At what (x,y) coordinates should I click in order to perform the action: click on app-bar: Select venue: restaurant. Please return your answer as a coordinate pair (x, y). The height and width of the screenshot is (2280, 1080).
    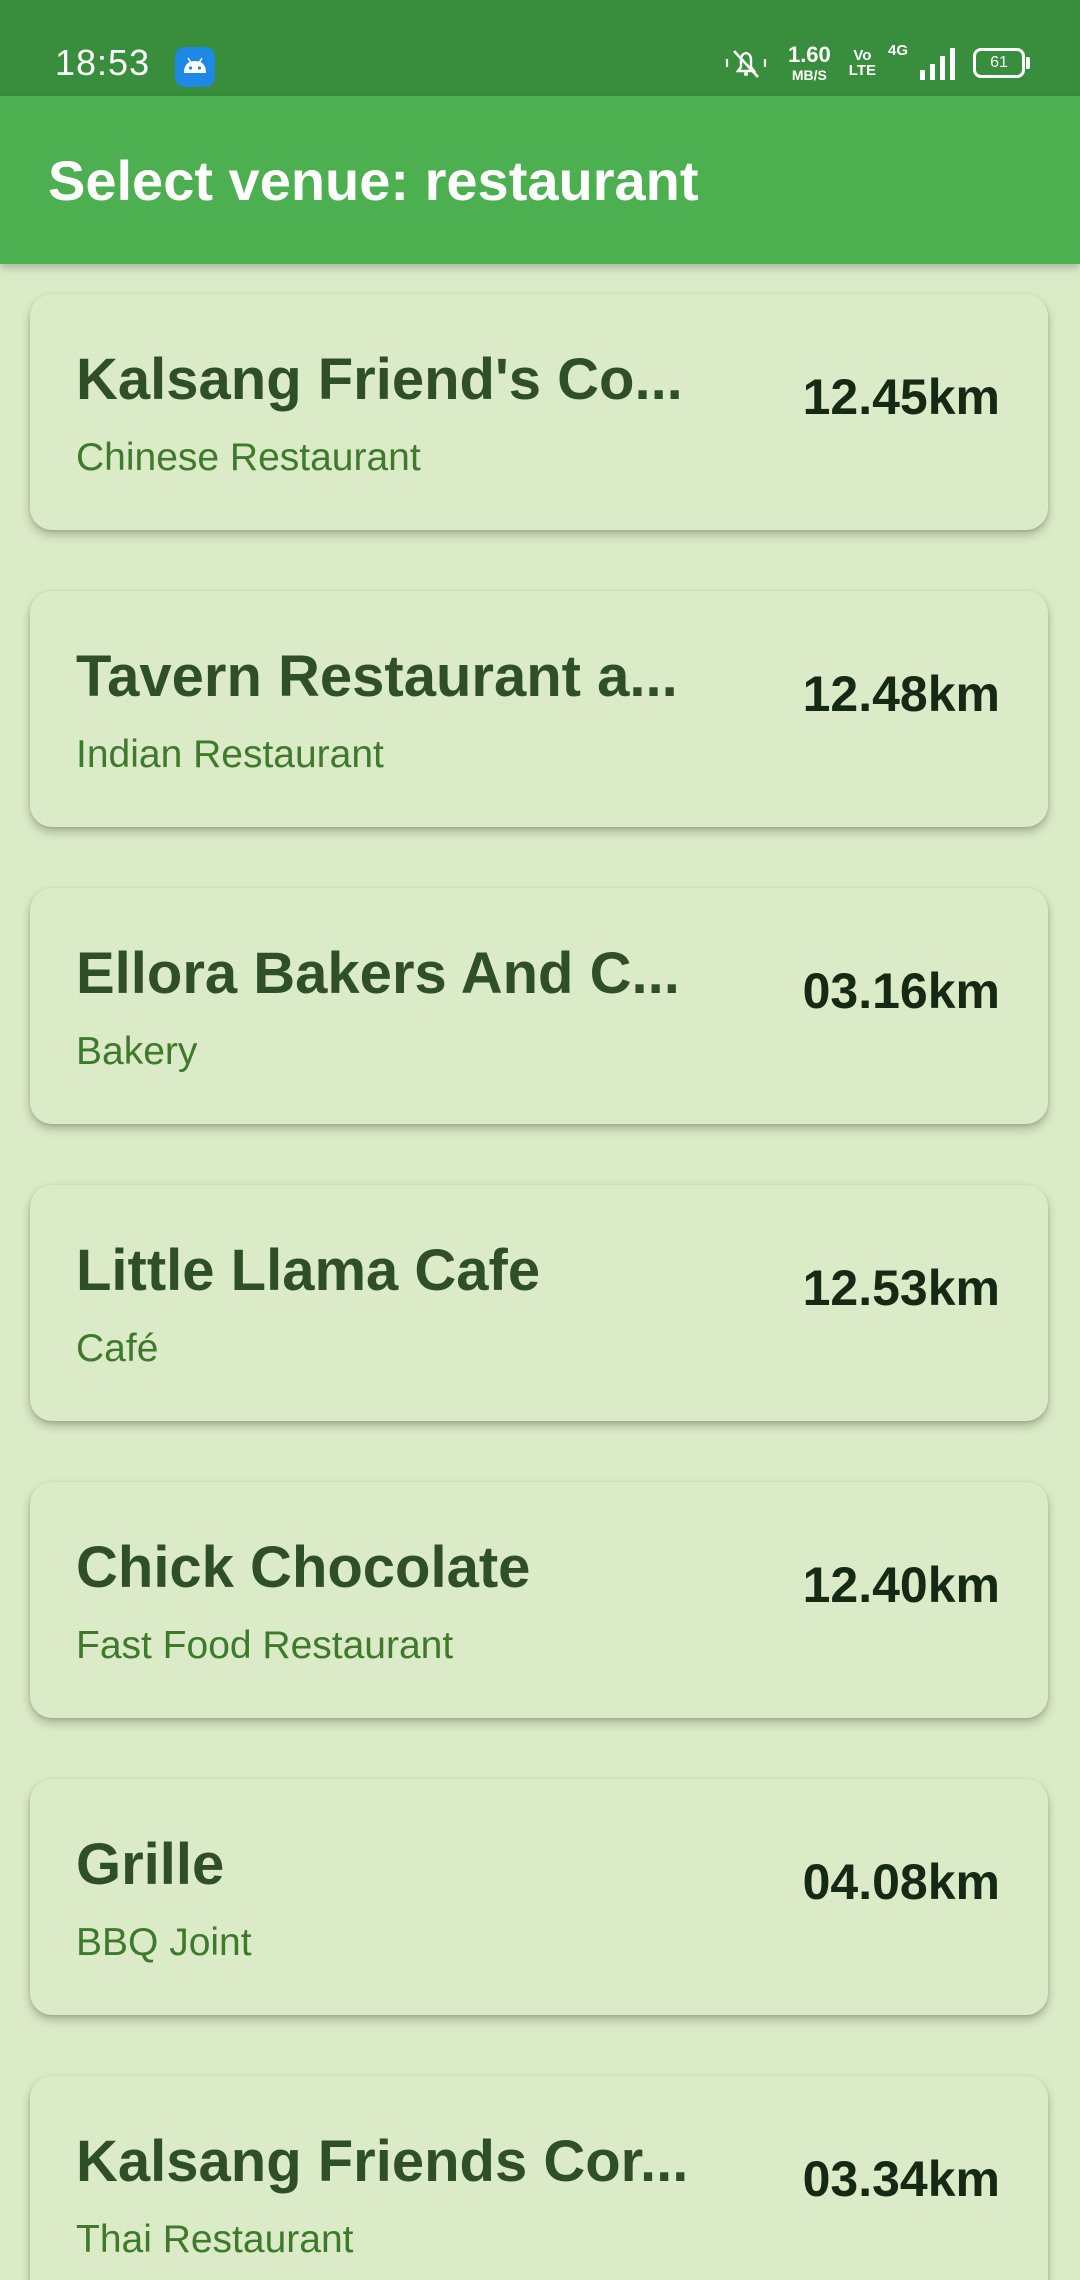
    Looking at the image, I should click on (540, 180).